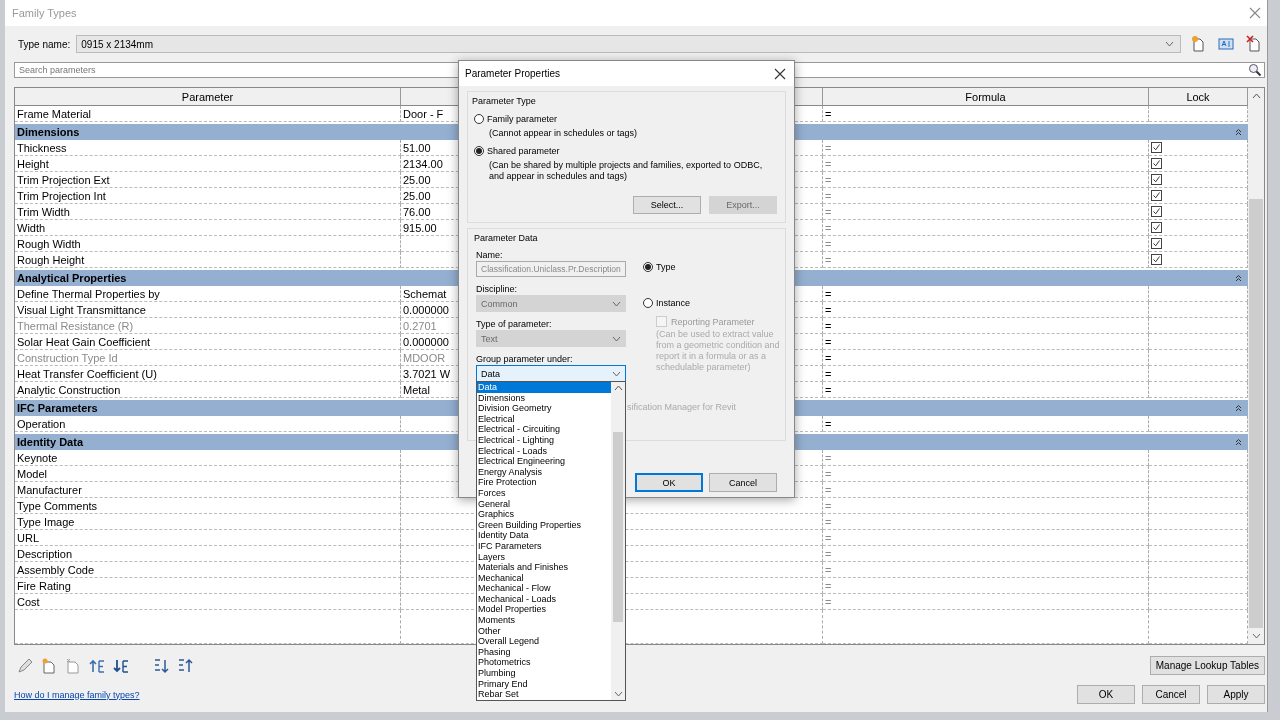  What do you see at coordinates (208, 570) in the screenshot?
I see `table-cell: Assembly Code` at bounding box center [208, 570].